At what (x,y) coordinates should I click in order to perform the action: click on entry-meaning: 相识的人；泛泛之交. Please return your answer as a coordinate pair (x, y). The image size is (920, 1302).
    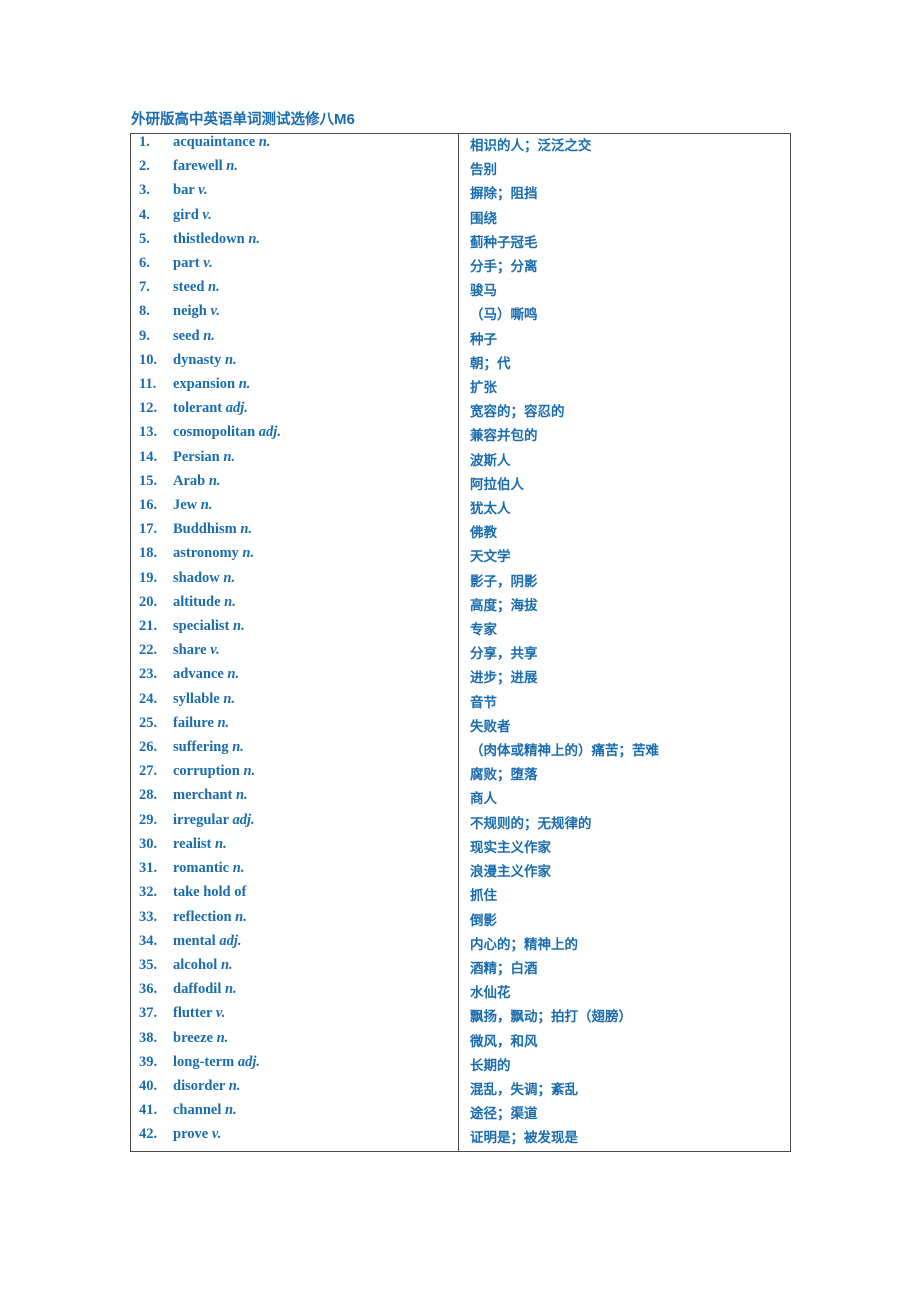
    Looking at the image, I should click on (531, 146).